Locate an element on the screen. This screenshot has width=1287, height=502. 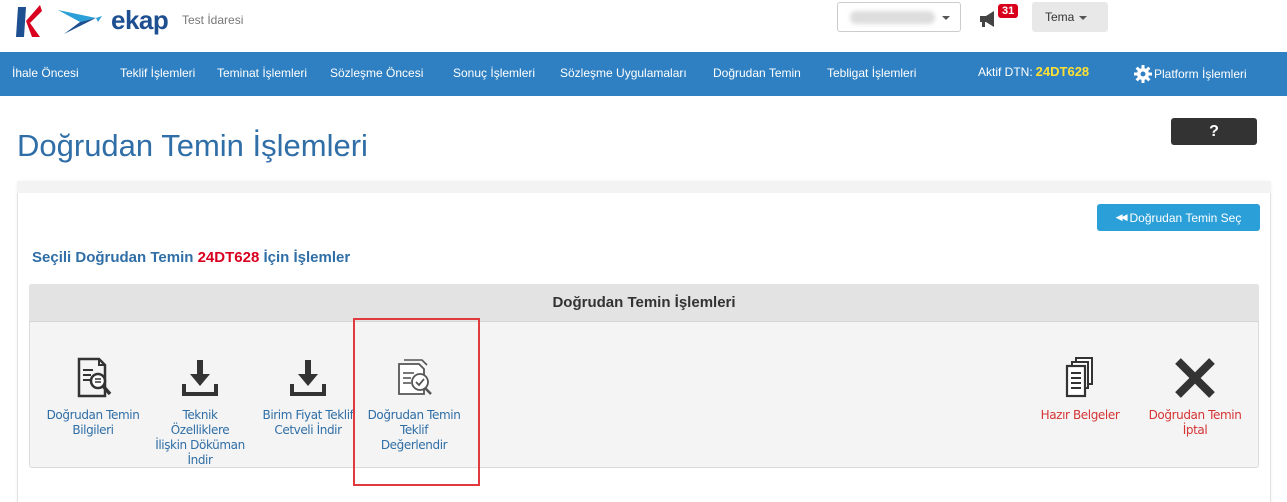
notifications-button: 31 is located at coordinates (1001, 16).